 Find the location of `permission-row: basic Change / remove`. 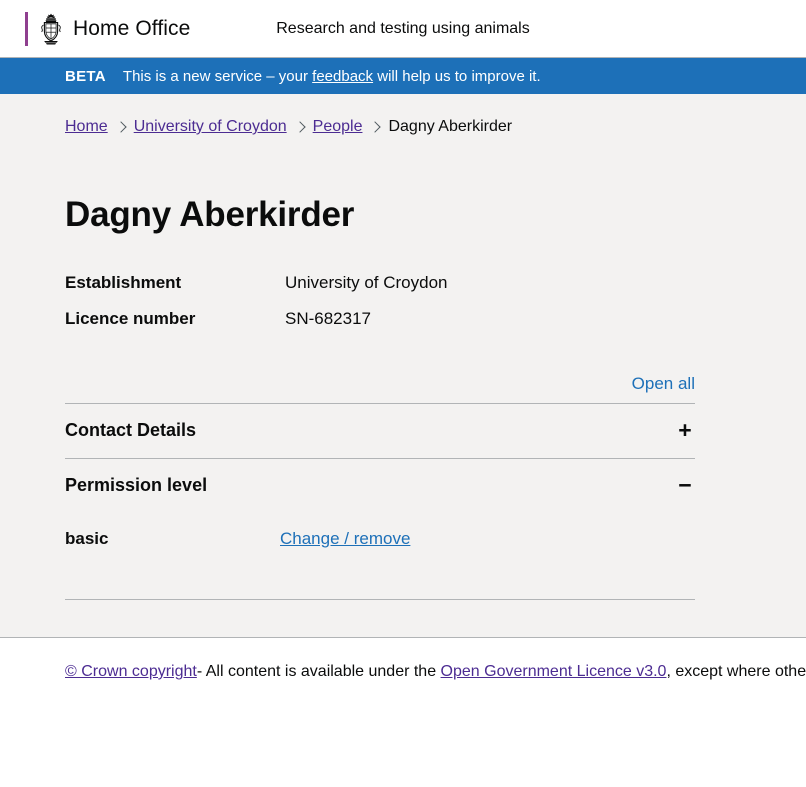

permission-row: basic Change / remove is located at coordinates (380, 539).